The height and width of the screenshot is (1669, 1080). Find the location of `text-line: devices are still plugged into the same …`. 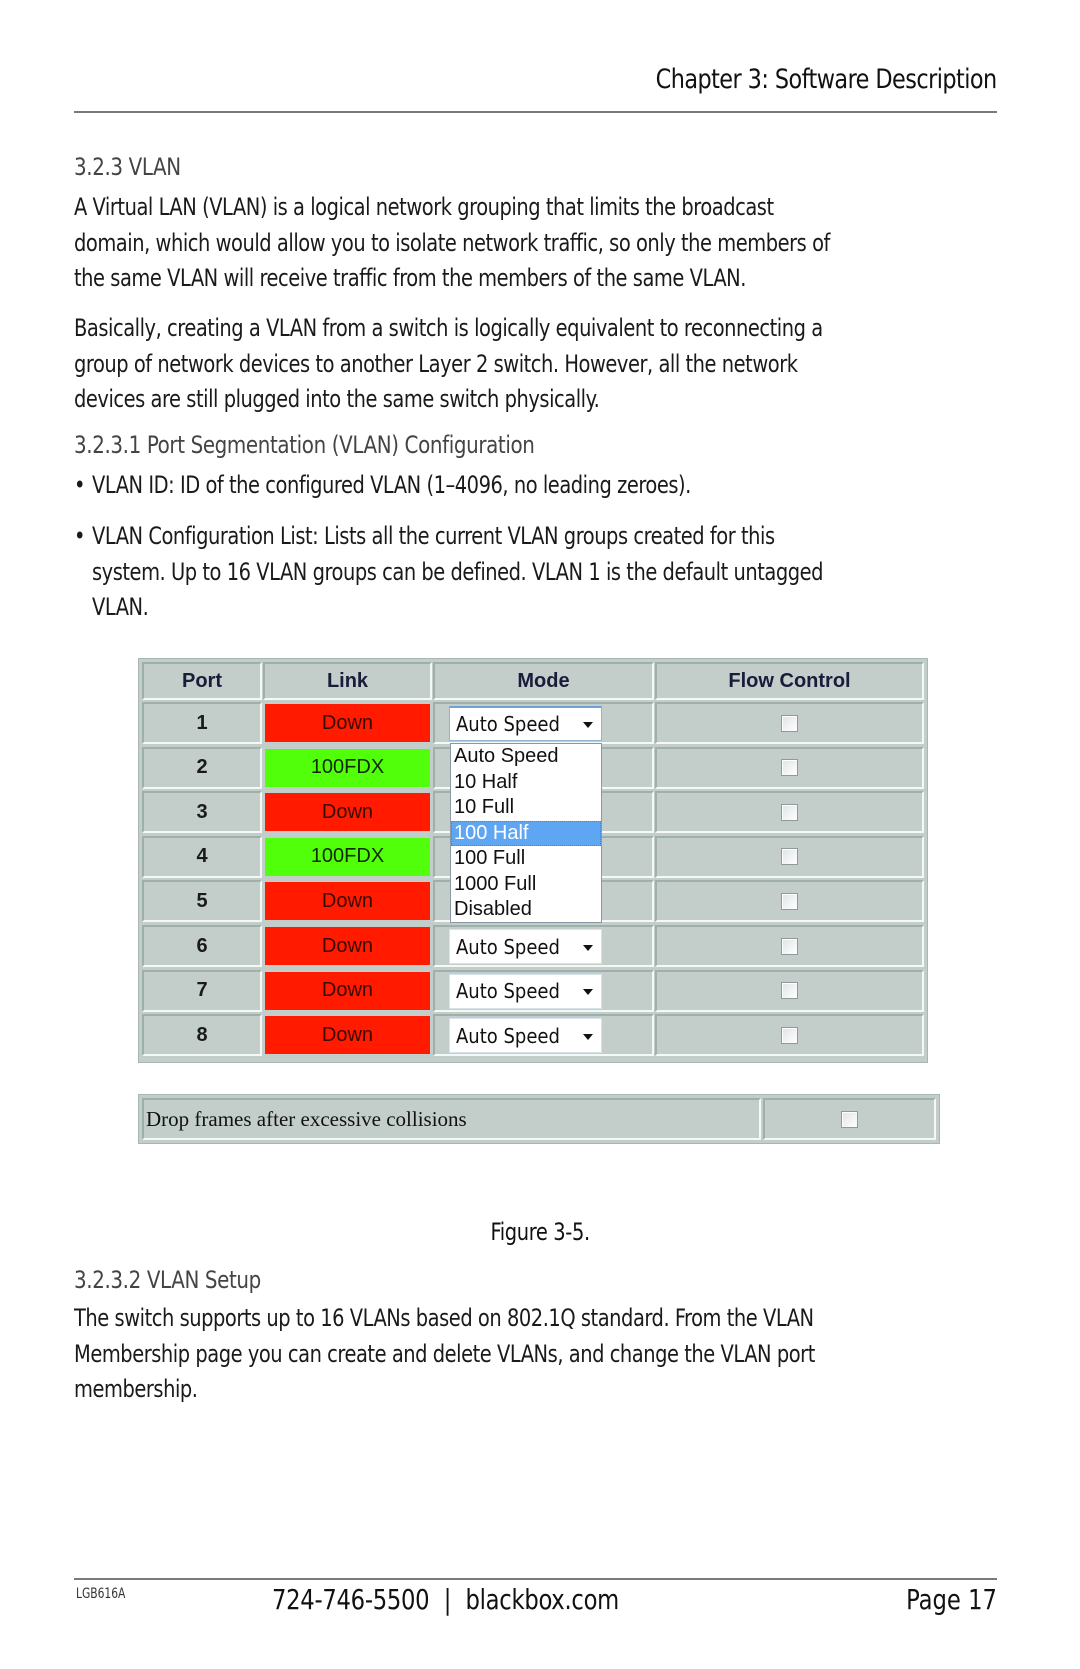

text-line: devices are still plugged into the same … is located at coordinates (337, 399).